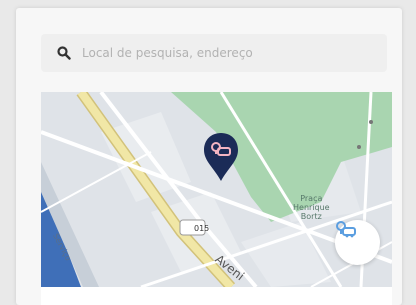 Image resolution: width=416 pixels, height=305 pixels. What do you see at coordinates (221, 157) in the screenshot?
I see `location-pin-marker` at bounding box center [221, 157].